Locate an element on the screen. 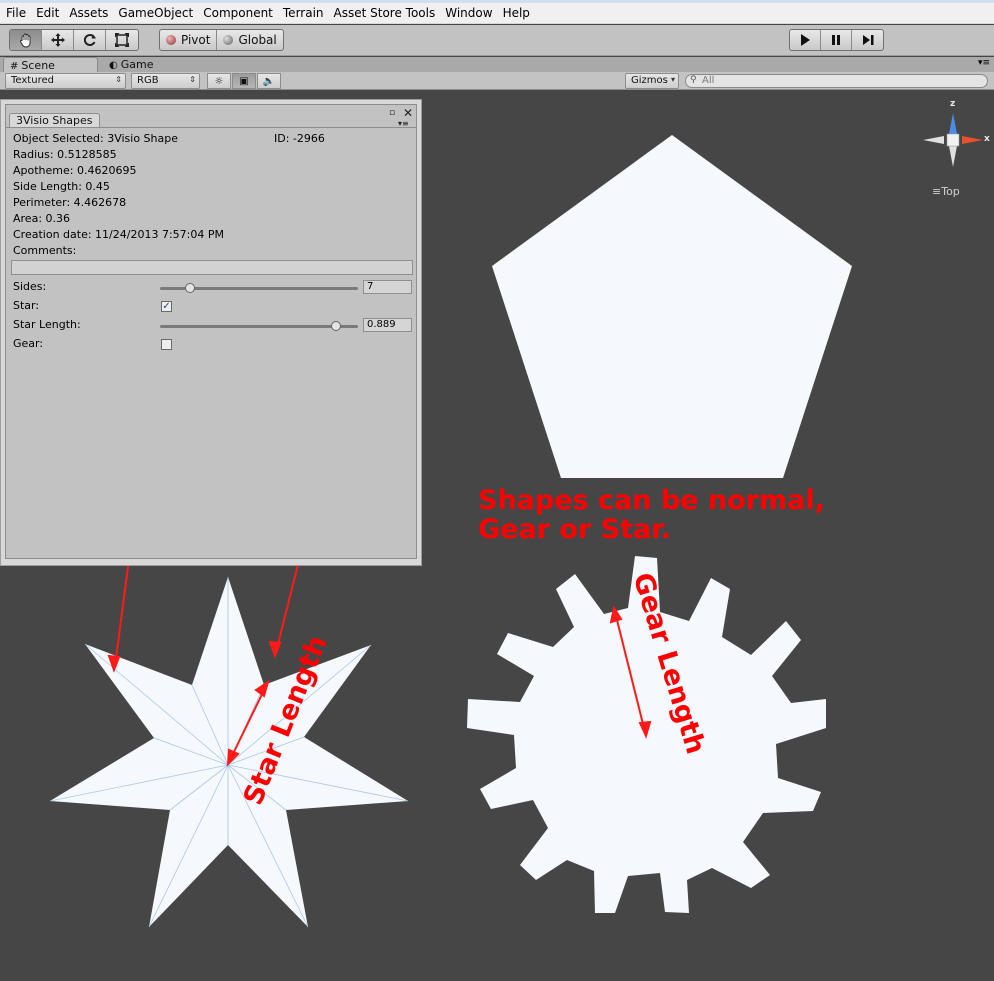 Image resolution: width=994 pixels, height=981 pixels. rotate-tool-button is located at coordinates (90, 40).